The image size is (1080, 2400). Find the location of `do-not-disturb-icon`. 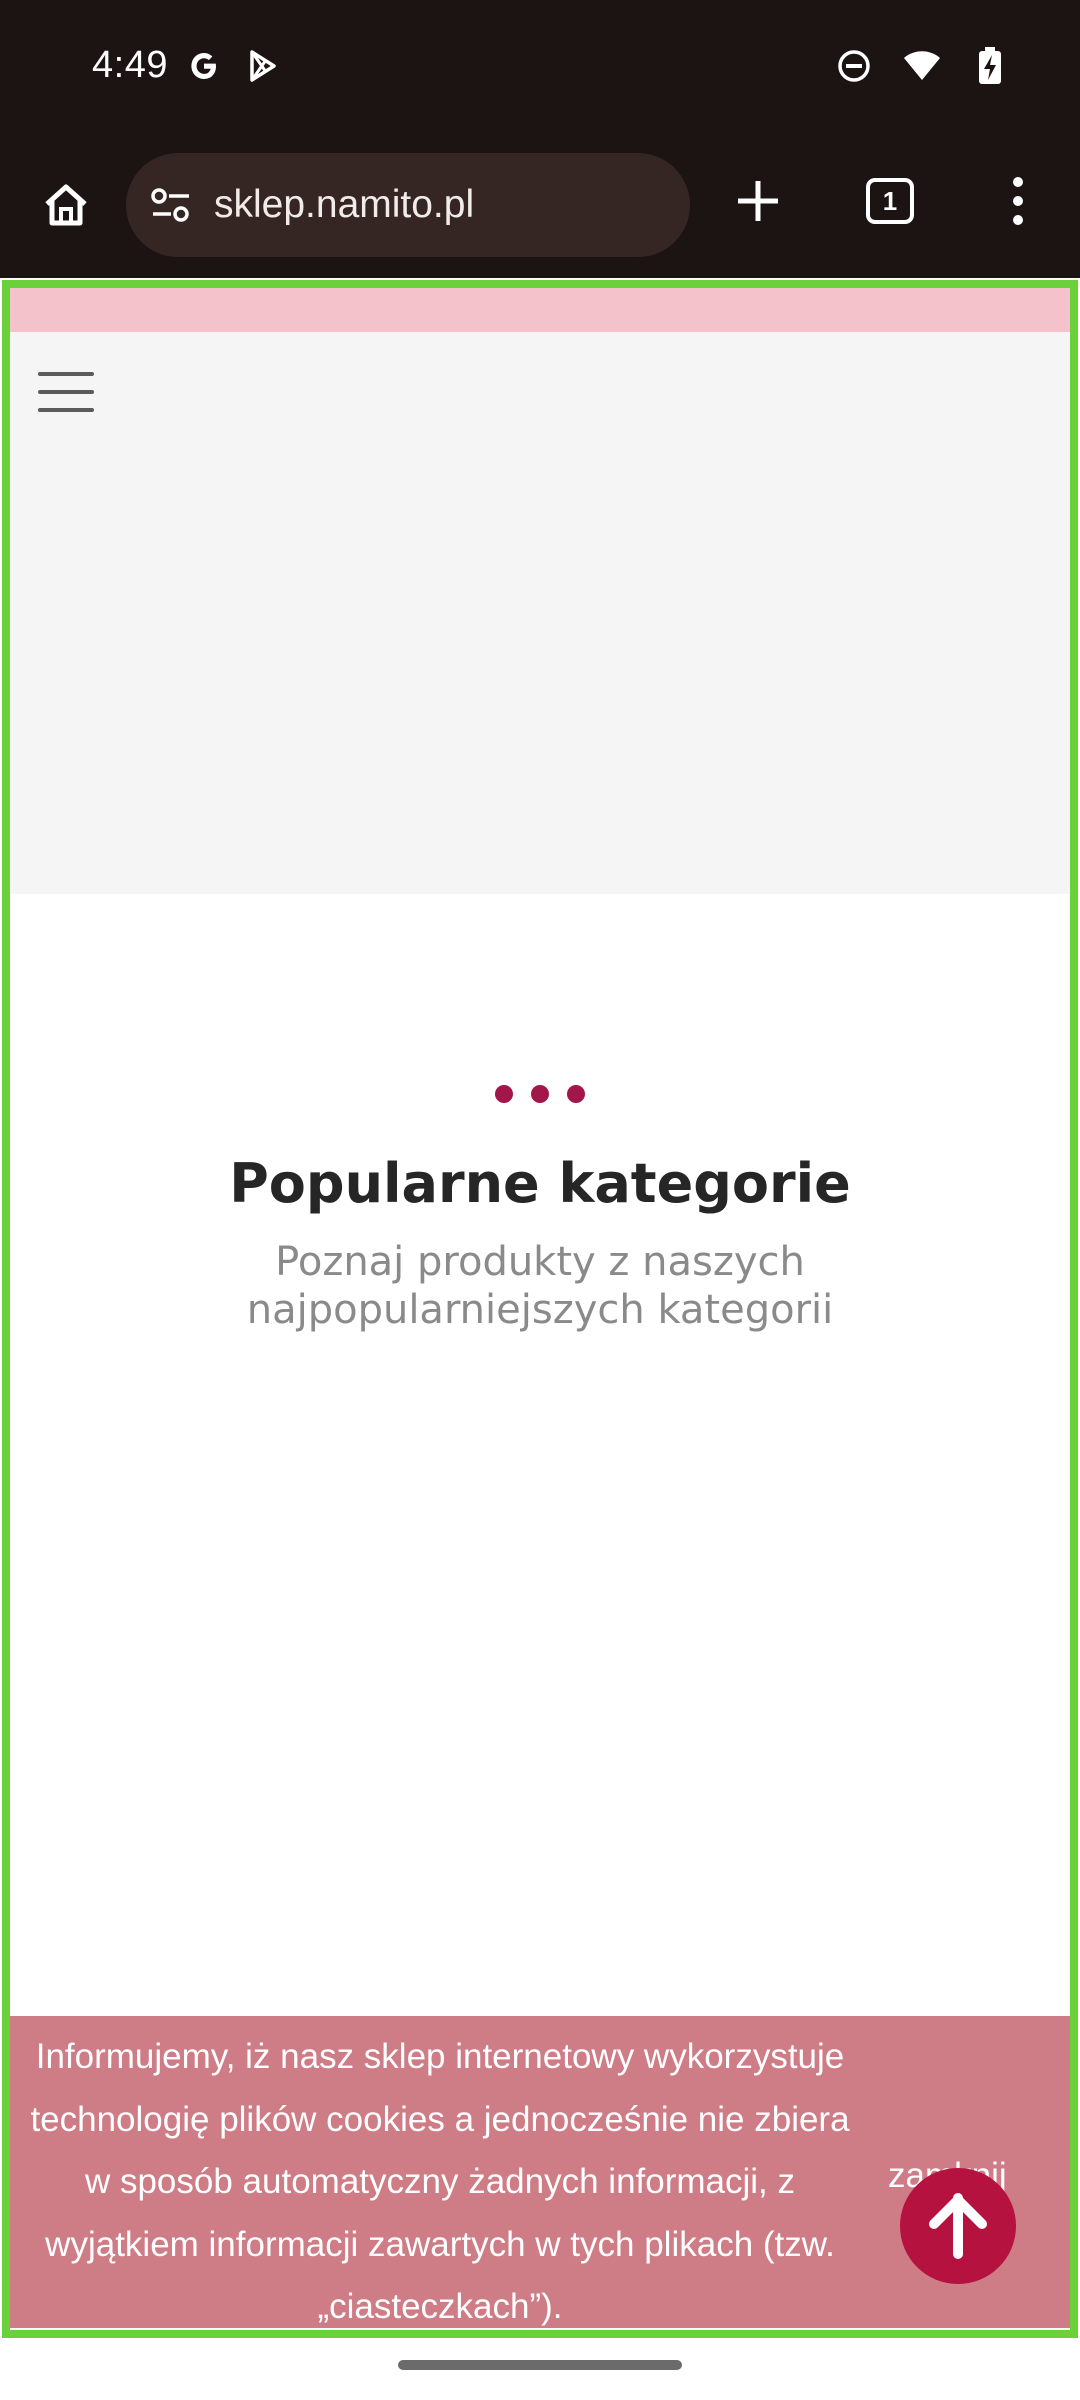

do-not-disturb-icon is located at coordinates (854, 66).